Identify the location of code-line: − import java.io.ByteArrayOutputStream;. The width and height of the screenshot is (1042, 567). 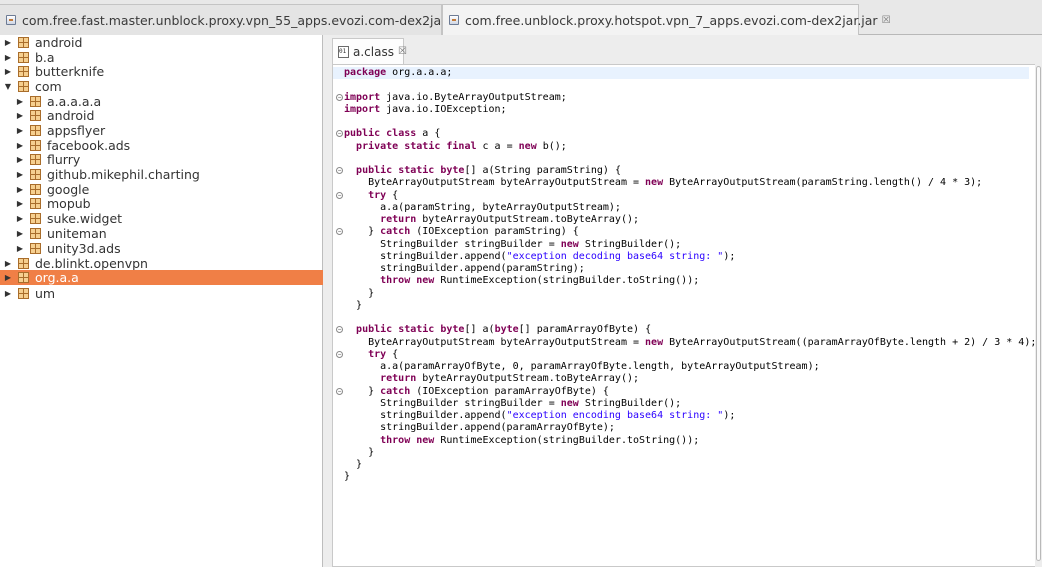
(681, 98).